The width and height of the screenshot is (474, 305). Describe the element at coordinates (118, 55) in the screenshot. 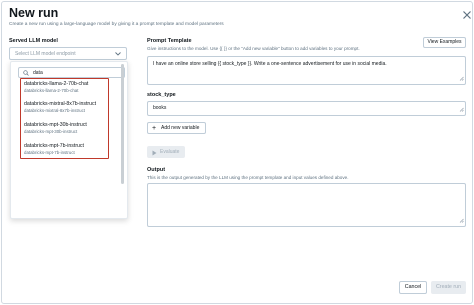

I see `chevron-down-icon` at that location.